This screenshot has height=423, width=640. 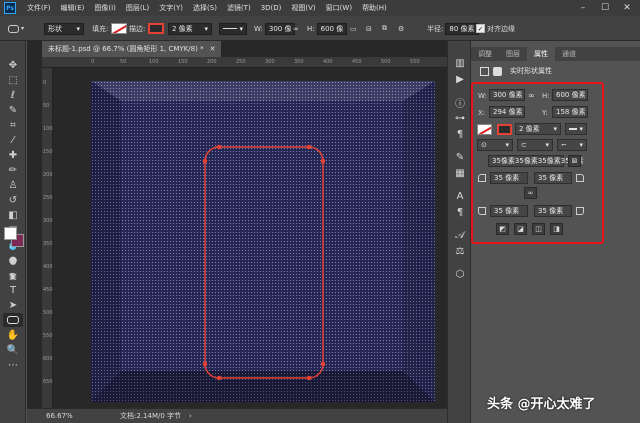 I want to click on screen-mode-icon: ▣, so click(x=13, y=276).